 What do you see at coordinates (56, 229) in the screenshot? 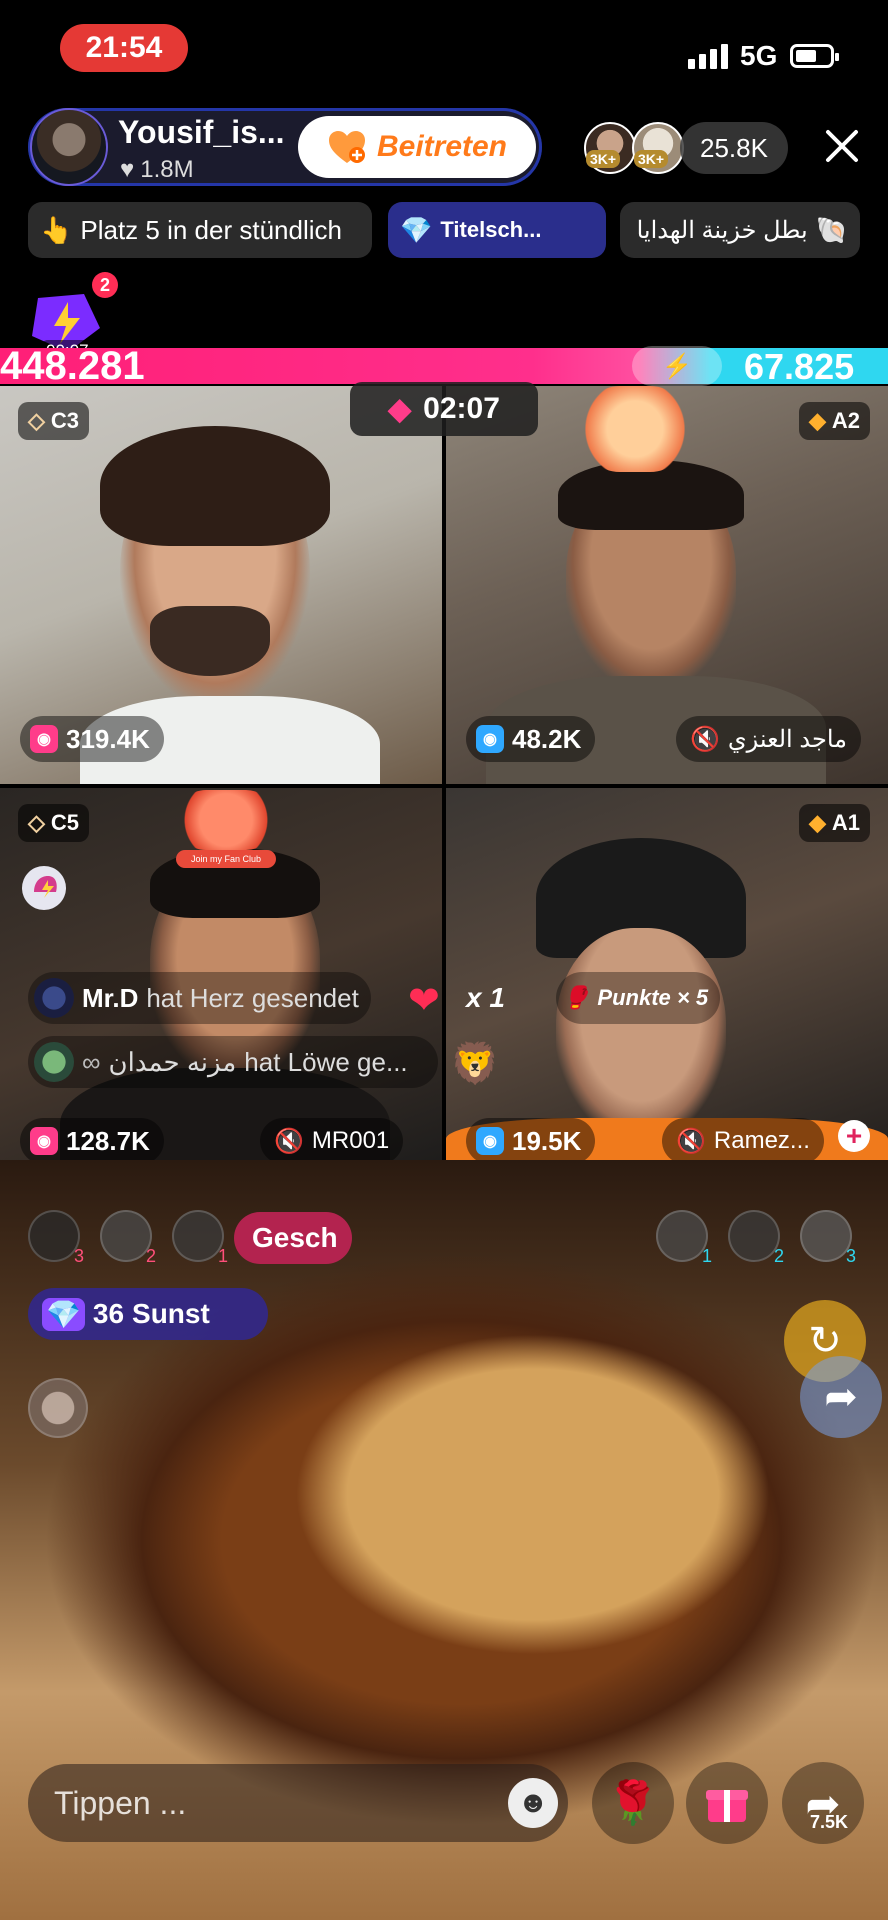
I see `fire-icon: 👆` at bounding box center [56, 229].